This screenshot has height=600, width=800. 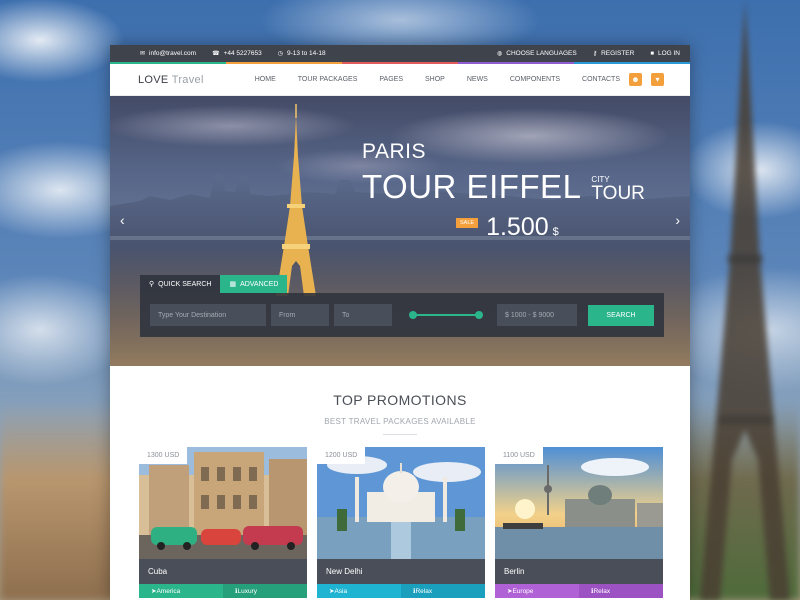 I want to click on grid-icon: ▦, so click(x=233, y=284).